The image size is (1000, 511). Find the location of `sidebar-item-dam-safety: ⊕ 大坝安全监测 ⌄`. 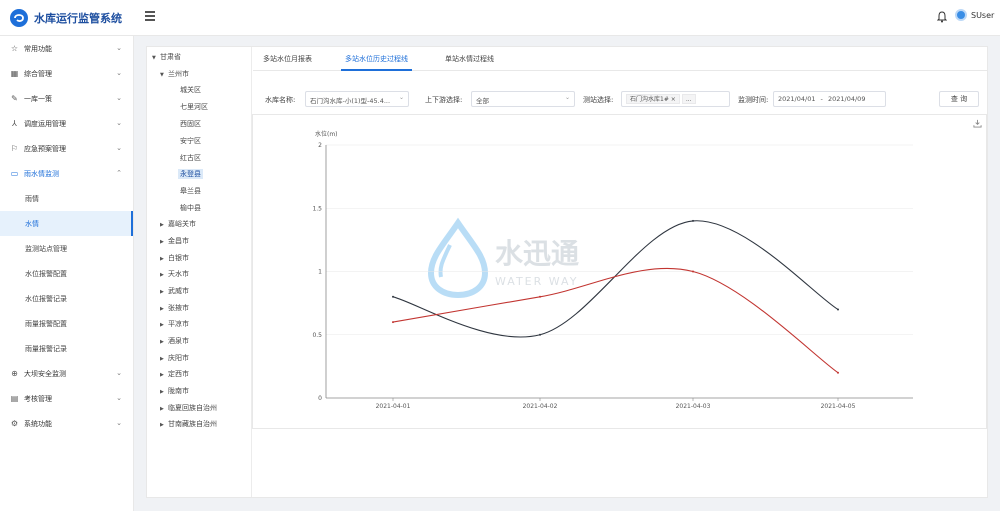

sidebar-item-dam-safety: ⊕ 大坝安全监测 ⌄ is located at coordinates (66, 373).